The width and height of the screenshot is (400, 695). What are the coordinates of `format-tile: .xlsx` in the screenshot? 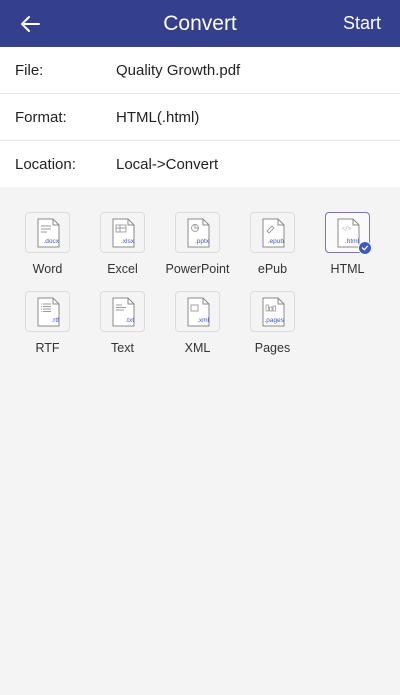 It's located at (122, 232).